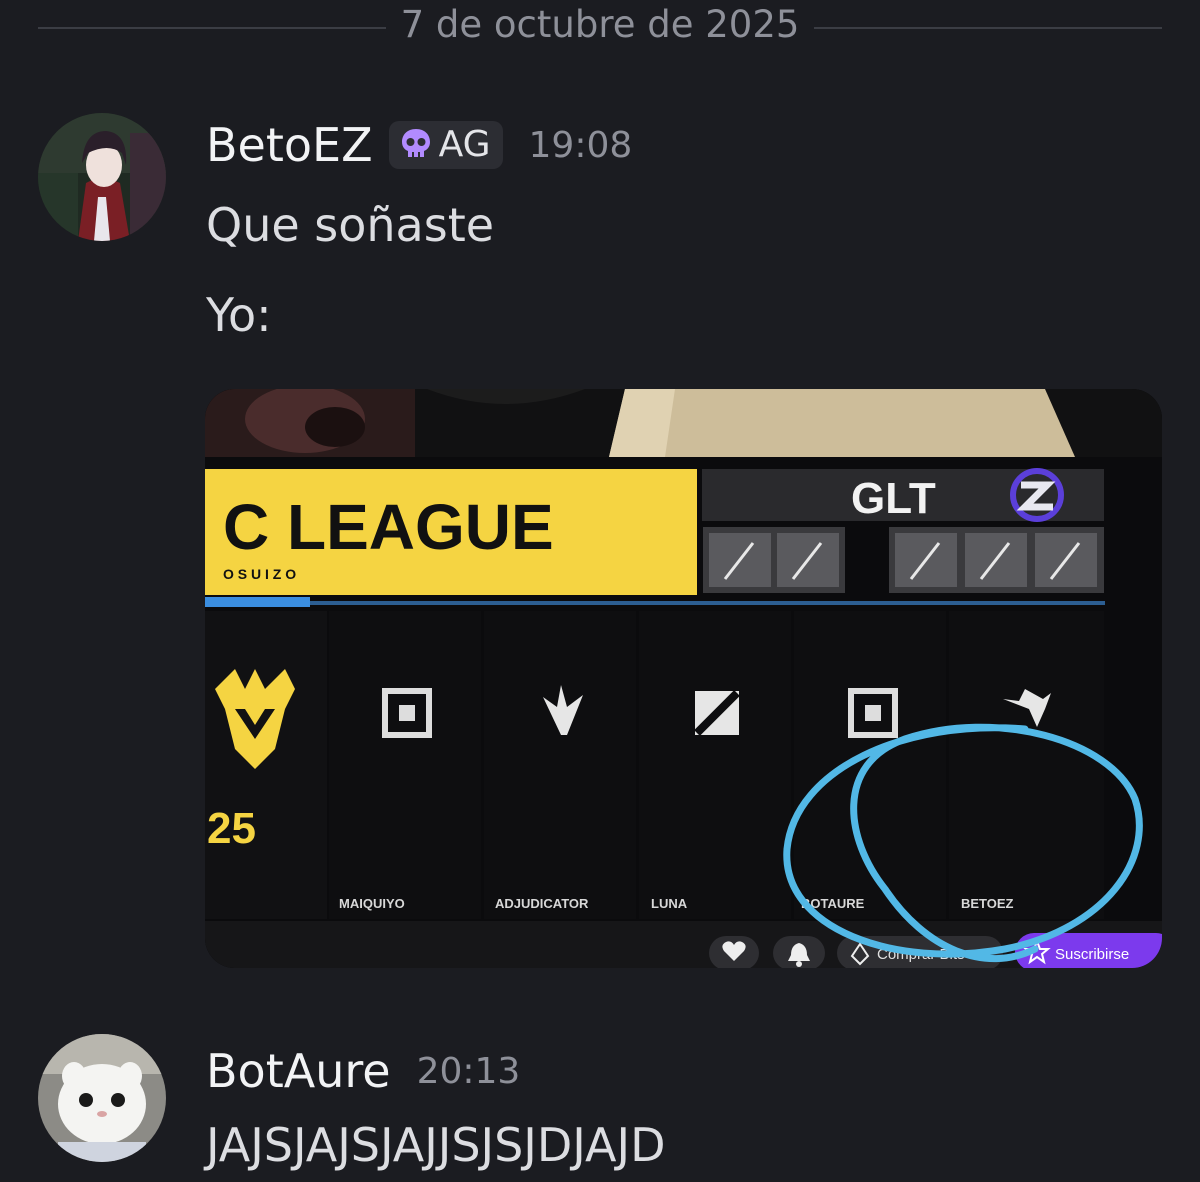 The width and height of the screenshot is (1200, 1182). I want to click on message-text: Que soñaste, so click(350, 225).